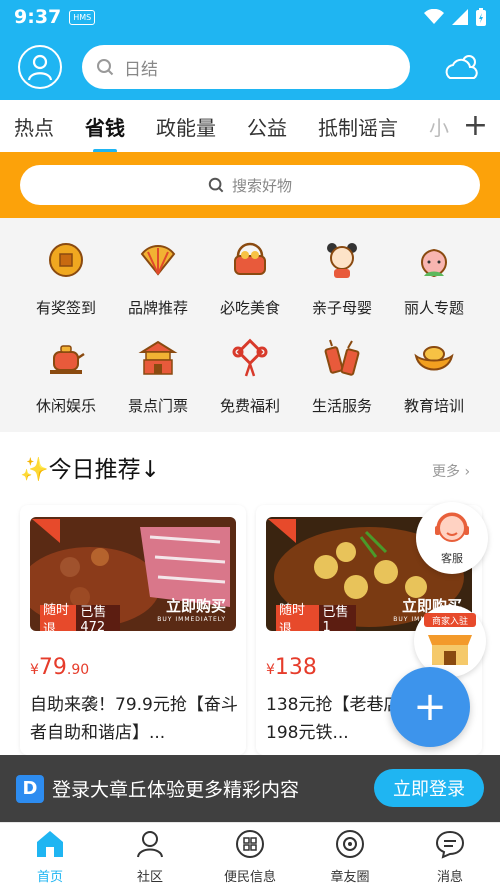  What do you see at coordinates (450, 844) in the screenshot?
I see `message-icon` at bounding box center [450, 844].